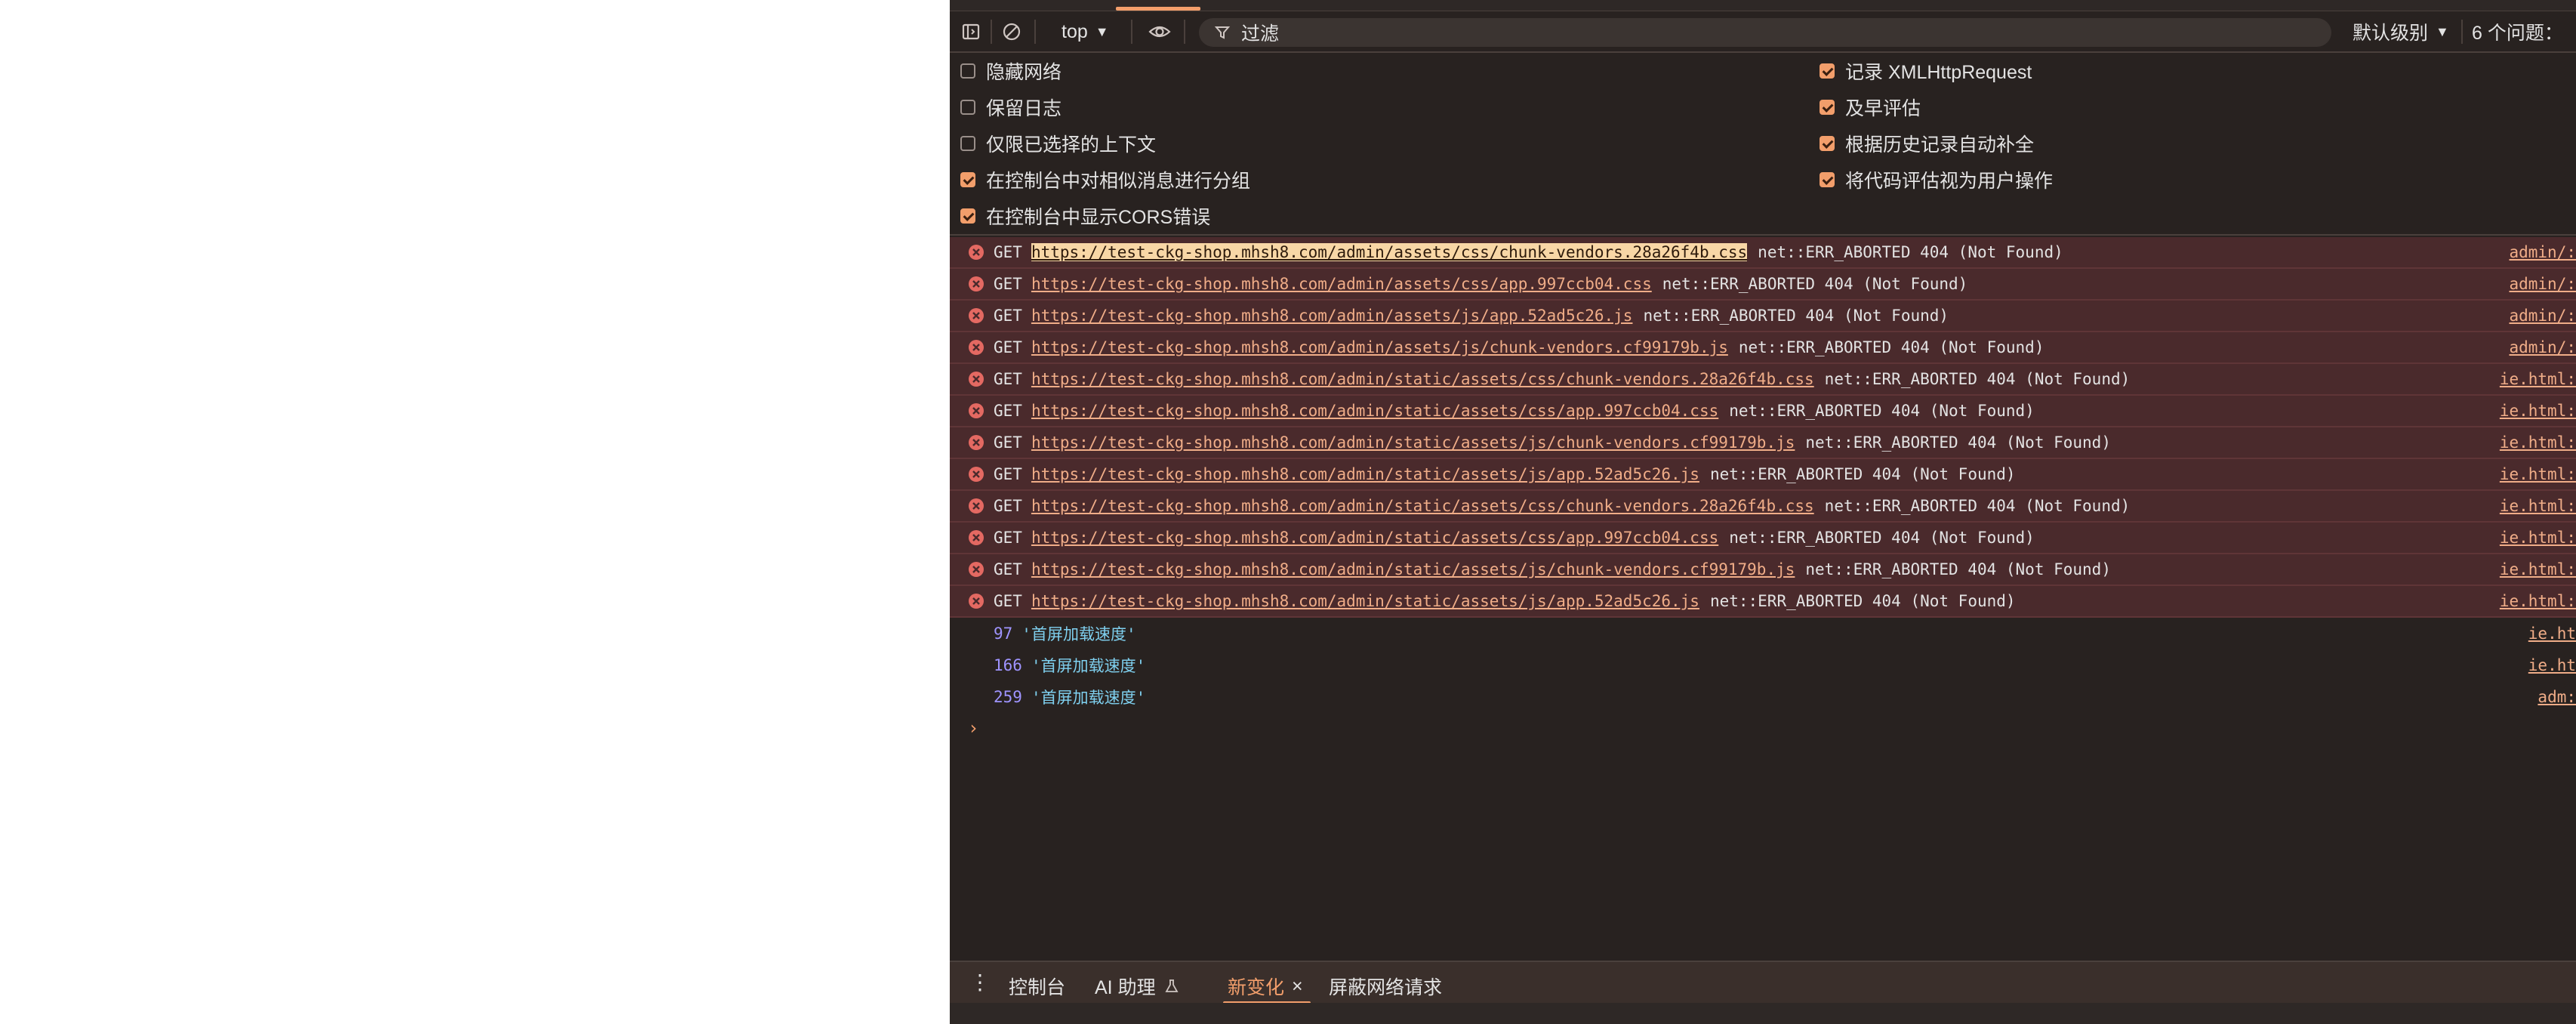 This screenshot has width=2576, height=1024. Describe the element at coordinates (1763, 5) in the screenshot. I see `devtools-tab-strip` at that location.